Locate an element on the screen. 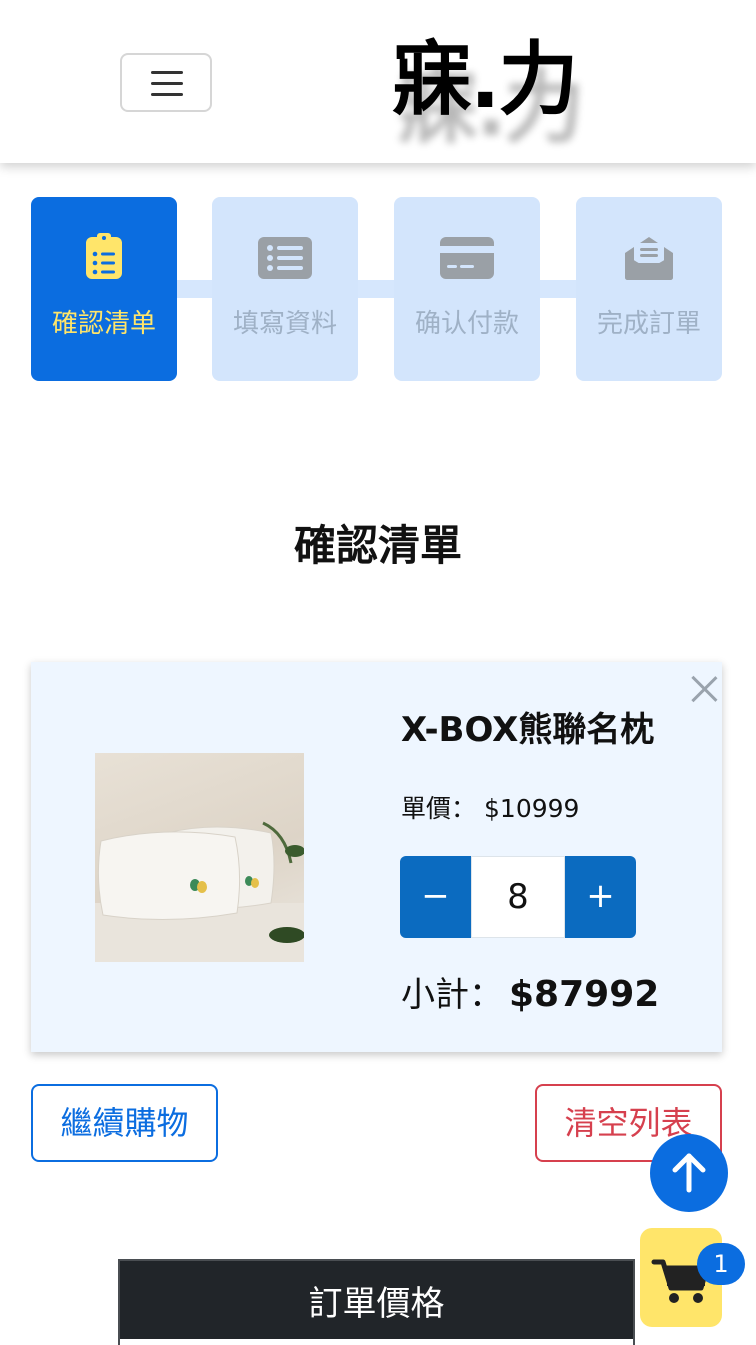 The height and width of the screenshot is (1345, 756). quantity-input: 8 is located at coordinates (518, 897).